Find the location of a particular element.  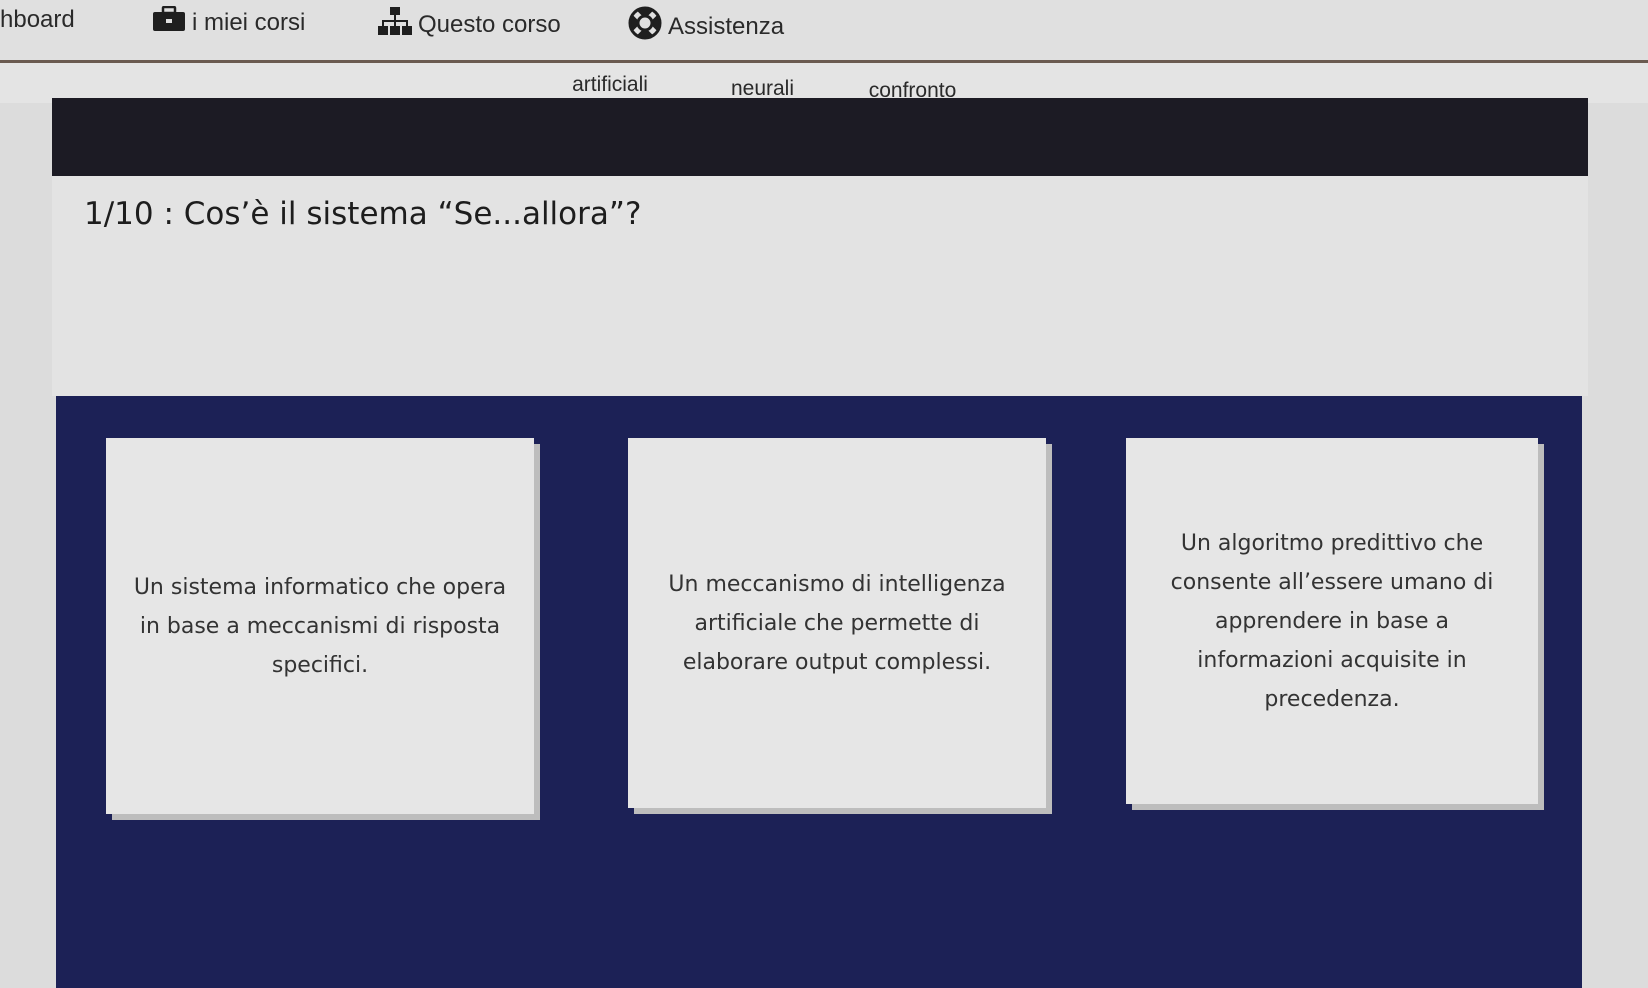

tab-glossario-label is located at coordinates (1065, 66).